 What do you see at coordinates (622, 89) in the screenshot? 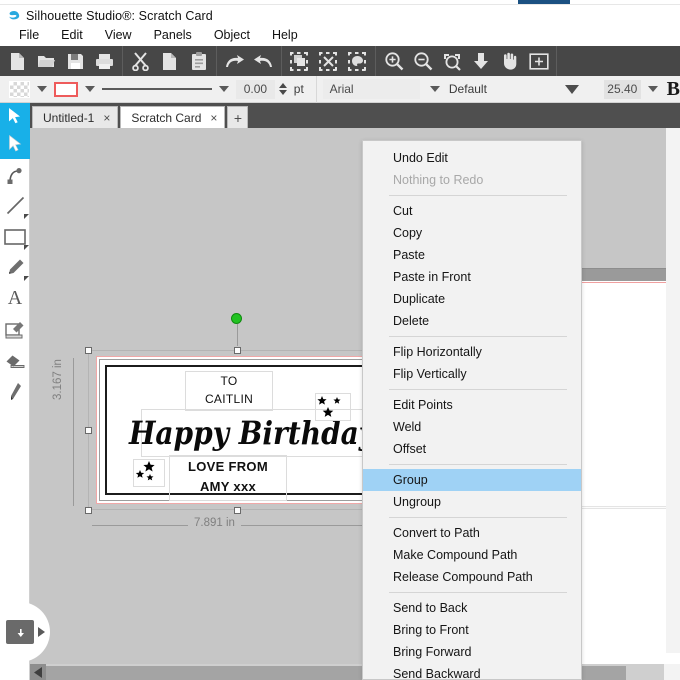
I see `font-size-input: 25.40` at bounding box center [622, 89].